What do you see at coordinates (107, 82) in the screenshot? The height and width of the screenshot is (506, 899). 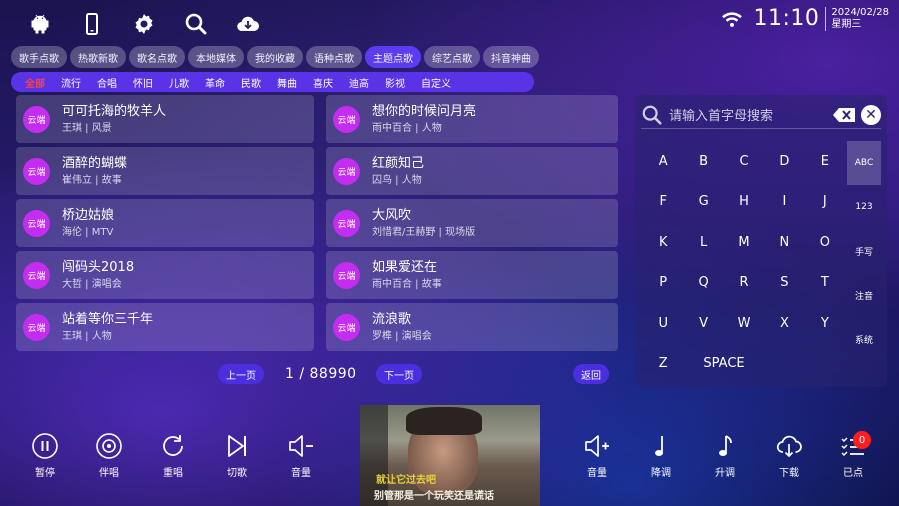 I see `subcategory: 合唱` at bounding box center [107, 82].